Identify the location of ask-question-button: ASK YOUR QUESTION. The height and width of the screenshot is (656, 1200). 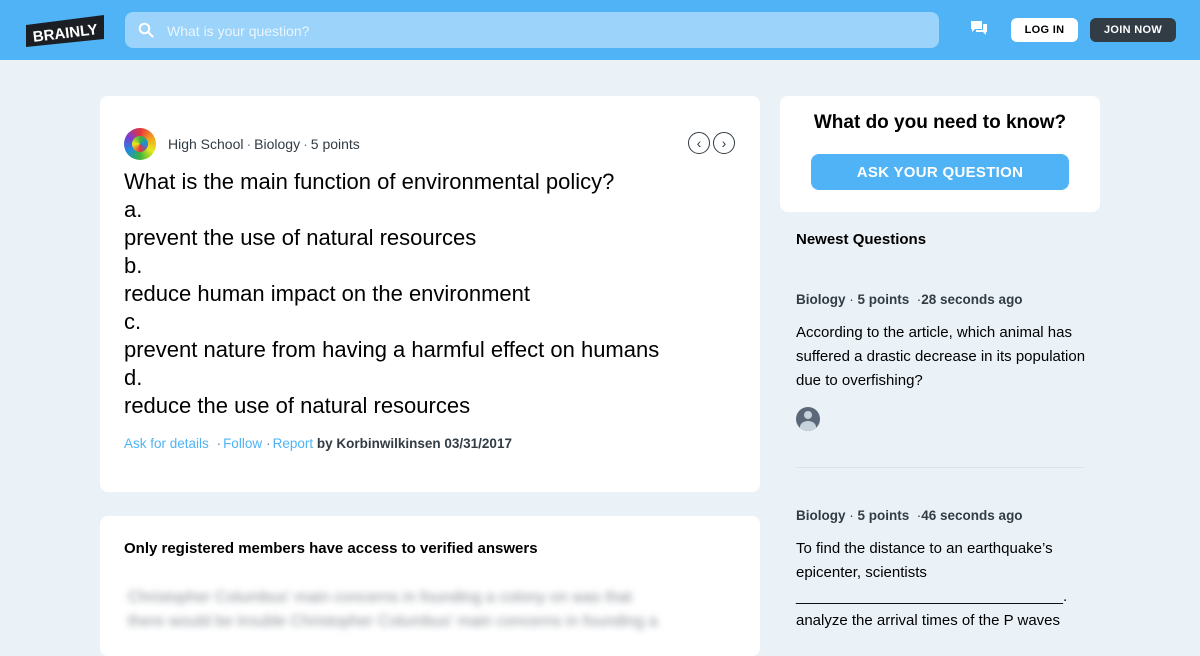
(940, 172).